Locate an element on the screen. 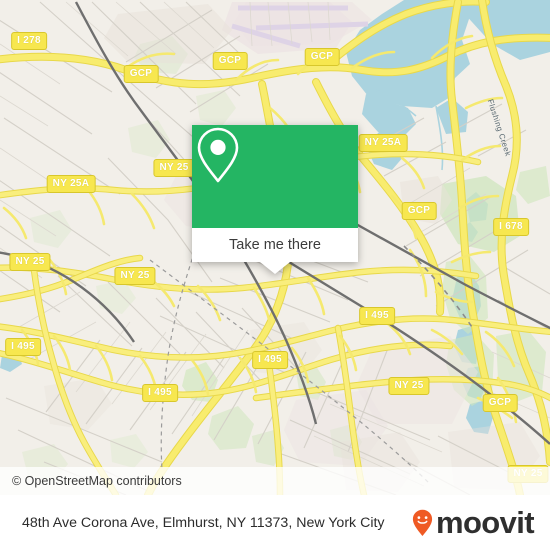 Image resolution: width=550 pixels, height=550 pixels. road-shield: I 678 is located at coordinates (511, 227).